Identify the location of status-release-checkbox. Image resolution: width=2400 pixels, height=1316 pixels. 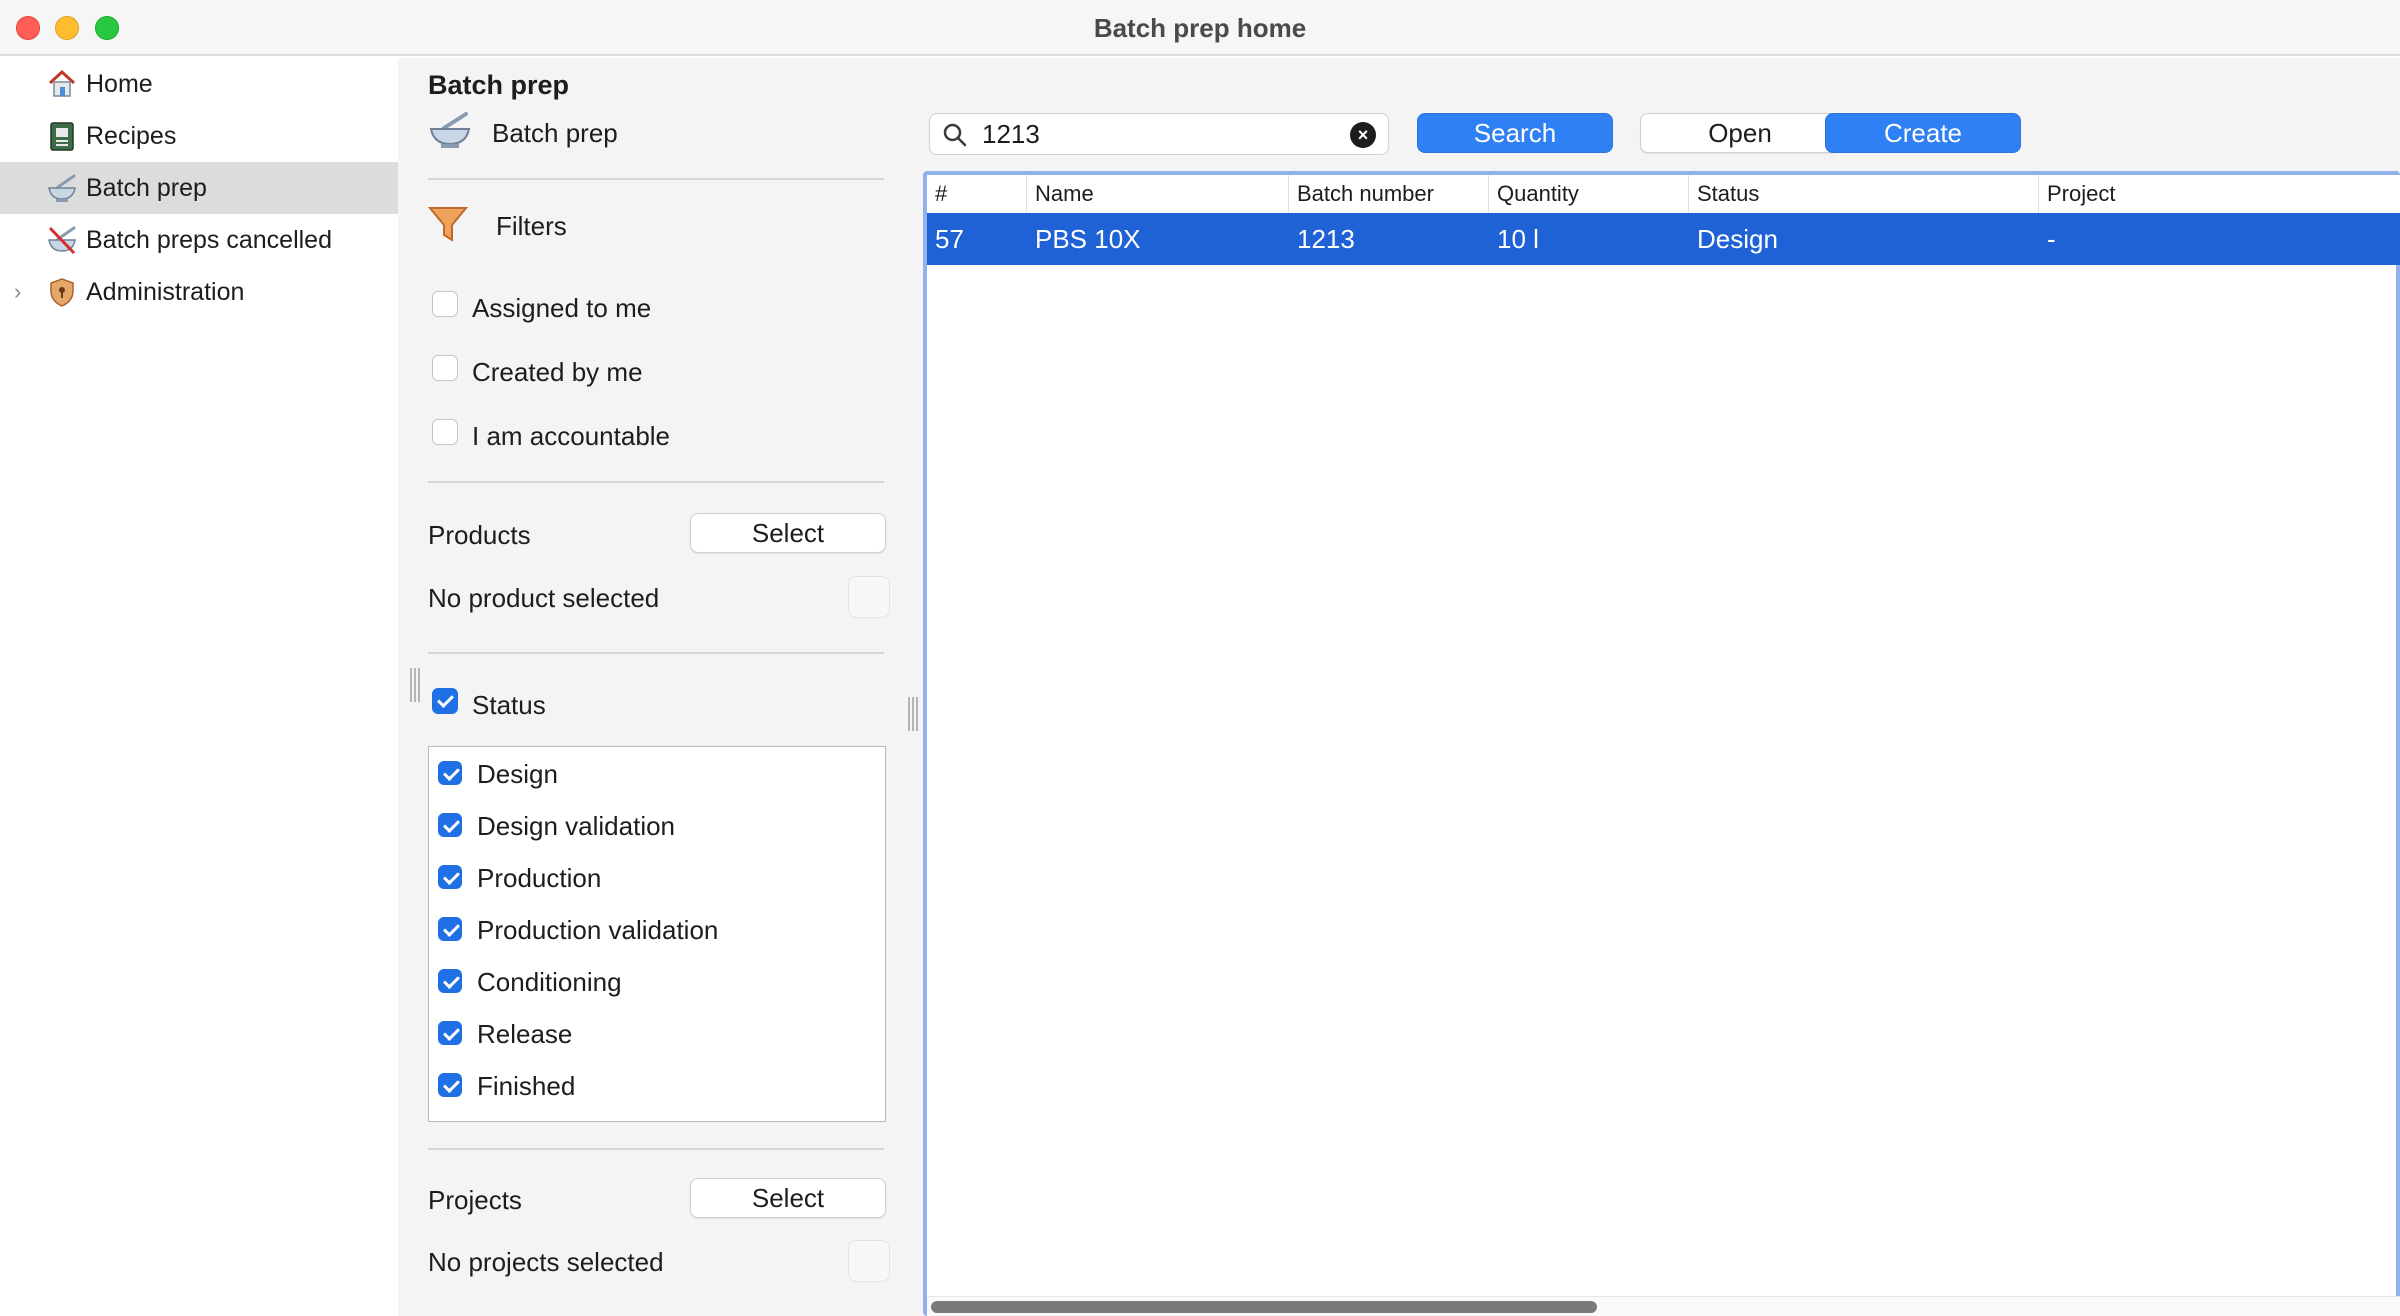
(450, 1033).